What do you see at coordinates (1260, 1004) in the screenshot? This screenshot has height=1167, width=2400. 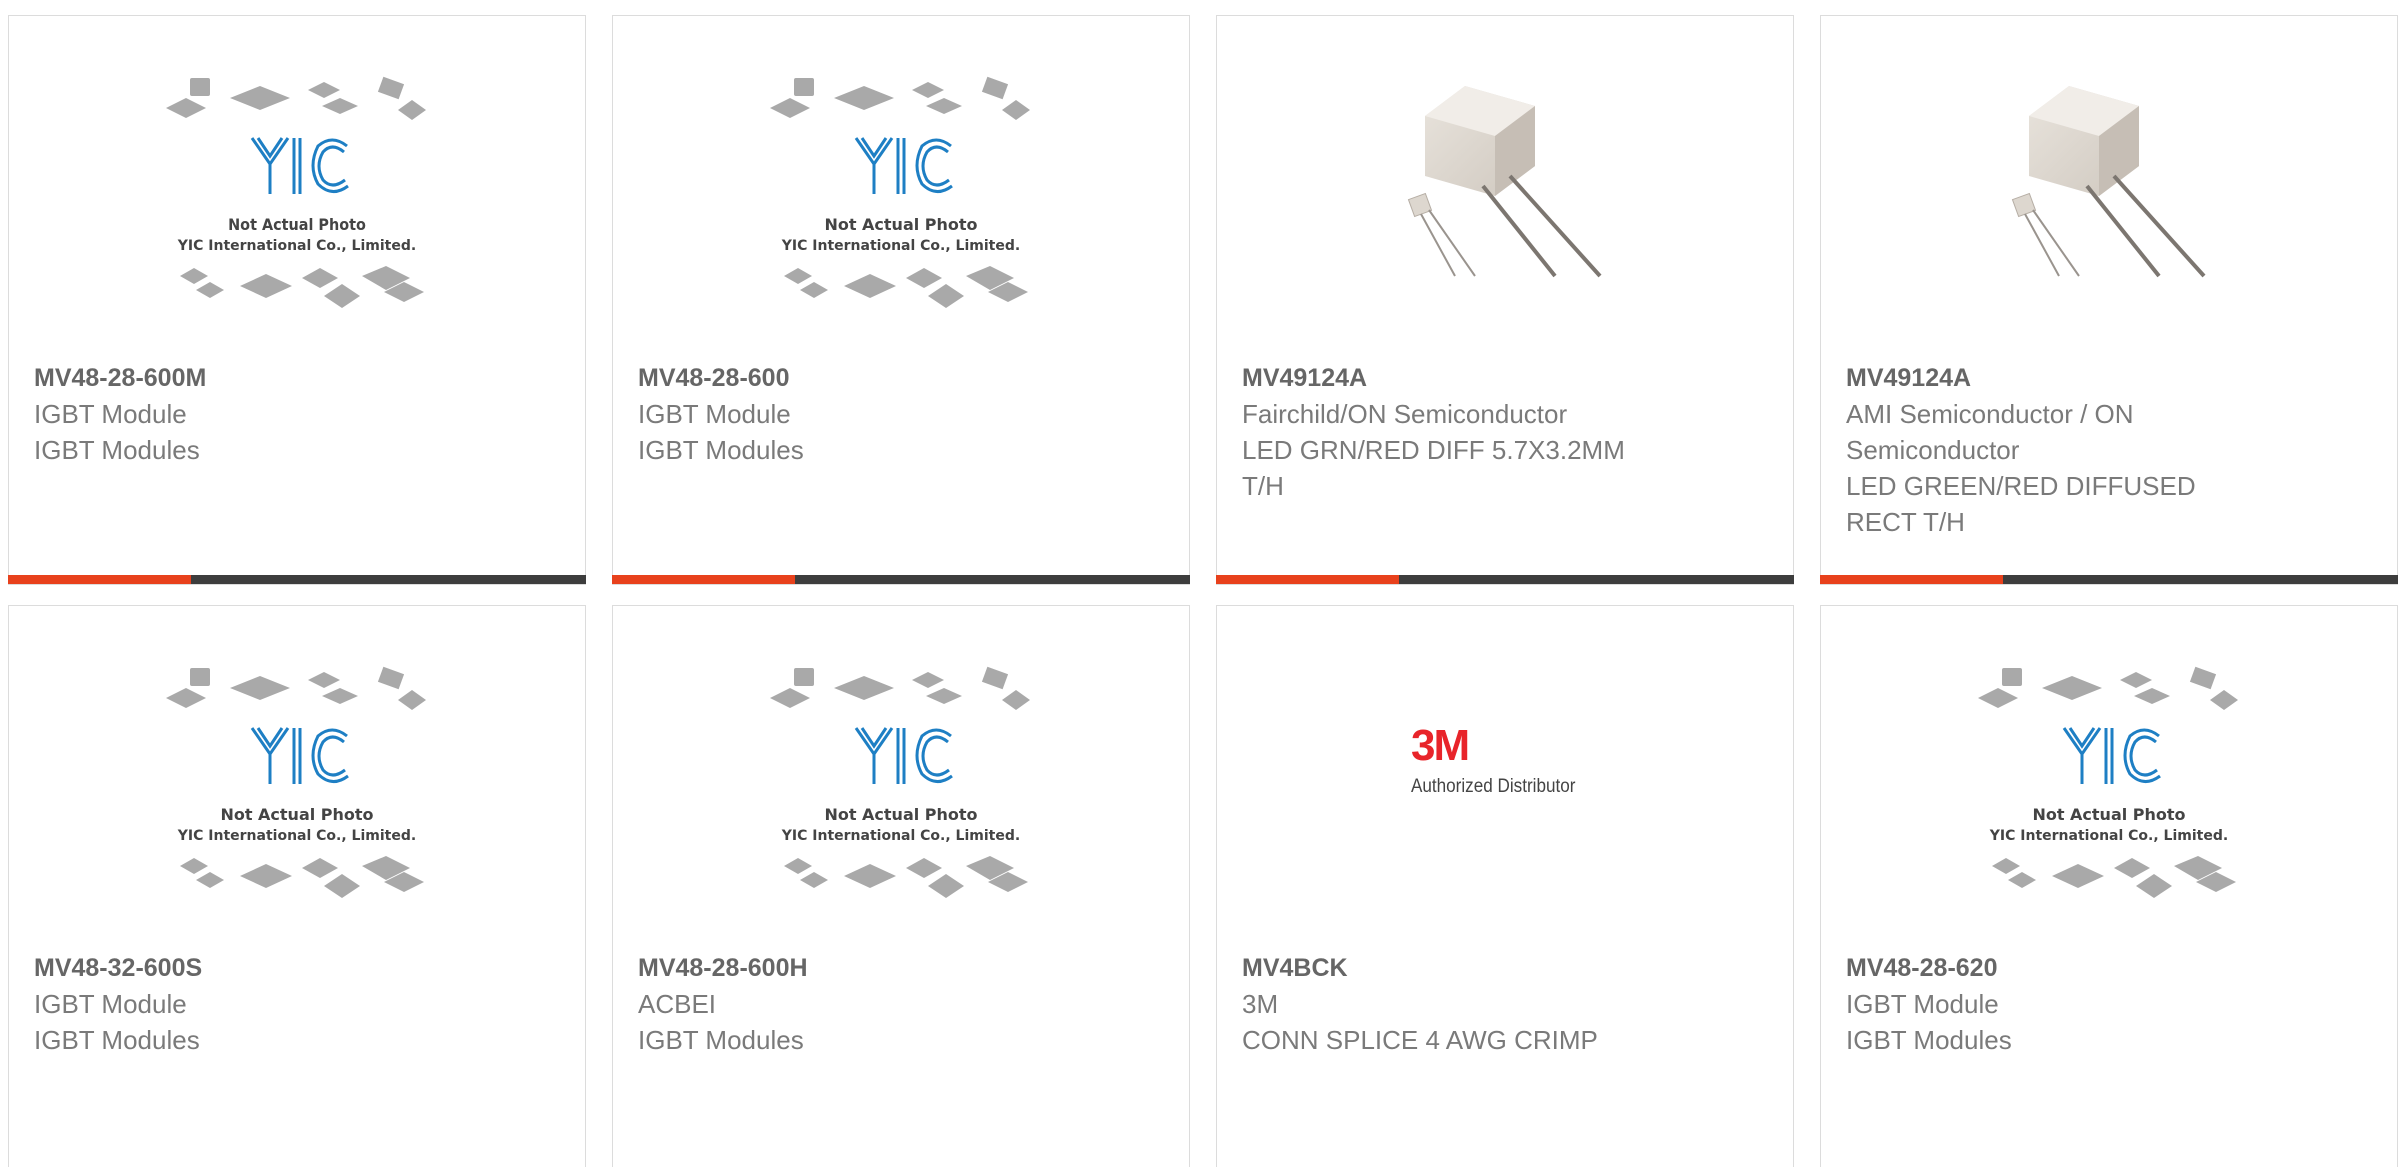 I see `manufacturer-text: 3M` at bounding box center [1260, 1004].